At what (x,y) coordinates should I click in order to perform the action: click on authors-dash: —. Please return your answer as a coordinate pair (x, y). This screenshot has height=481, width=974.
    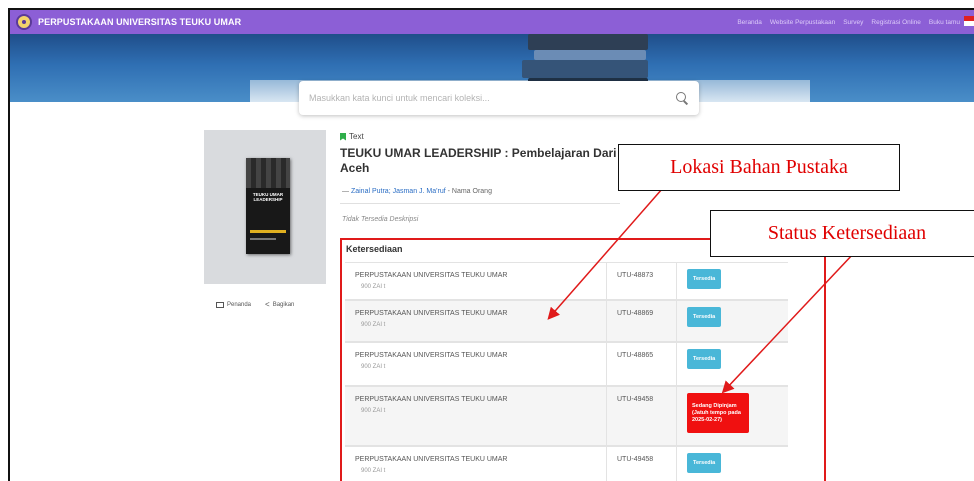
    Looking at the image, I should click on (345, 191).